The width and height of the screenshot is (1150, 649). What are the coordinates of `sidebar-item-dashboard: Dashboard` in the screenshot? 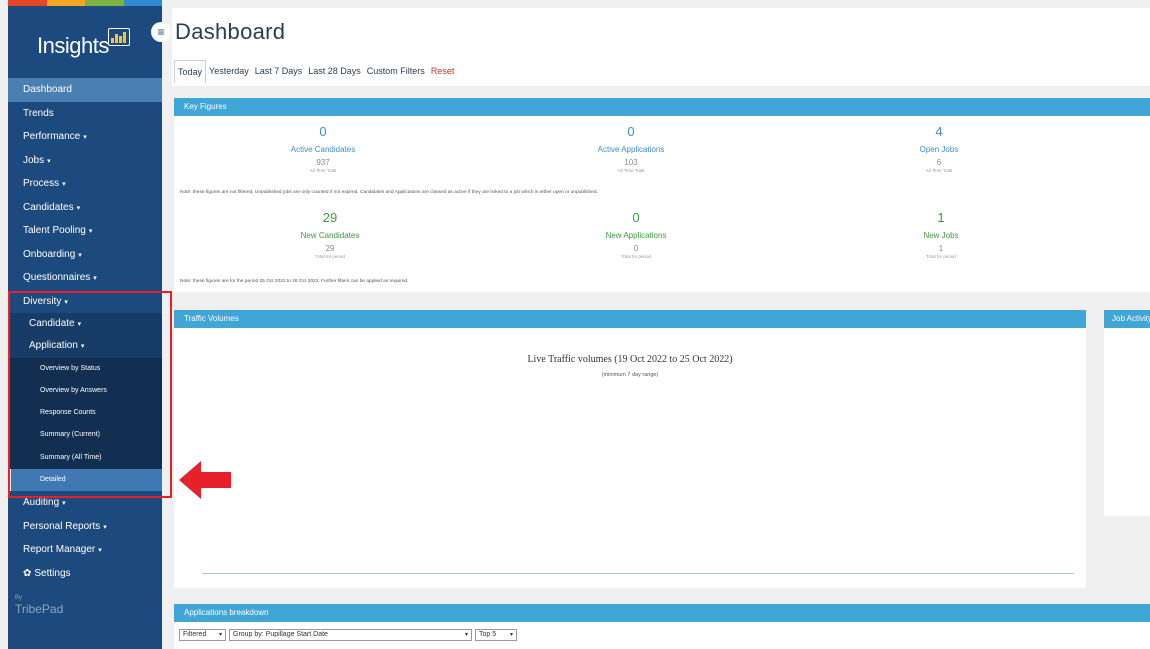 It's located at (85, 90).